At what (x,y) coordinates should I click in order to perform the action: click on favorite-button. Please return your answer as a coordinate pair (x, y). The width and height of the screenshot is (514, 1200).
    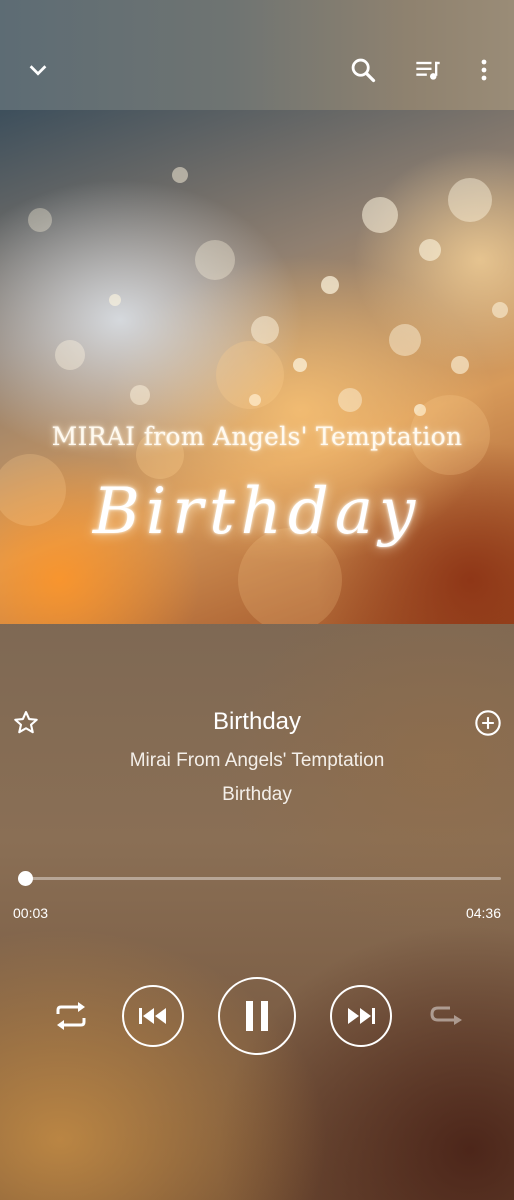
    Looking at the image, I should click on (26, 723).